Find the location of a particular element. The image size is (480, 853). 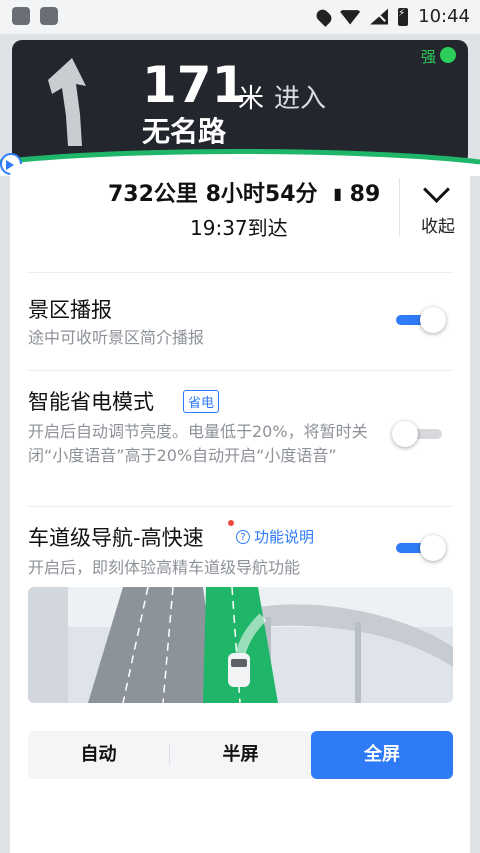

notification-app-icon is located at coordinates (21, 16).